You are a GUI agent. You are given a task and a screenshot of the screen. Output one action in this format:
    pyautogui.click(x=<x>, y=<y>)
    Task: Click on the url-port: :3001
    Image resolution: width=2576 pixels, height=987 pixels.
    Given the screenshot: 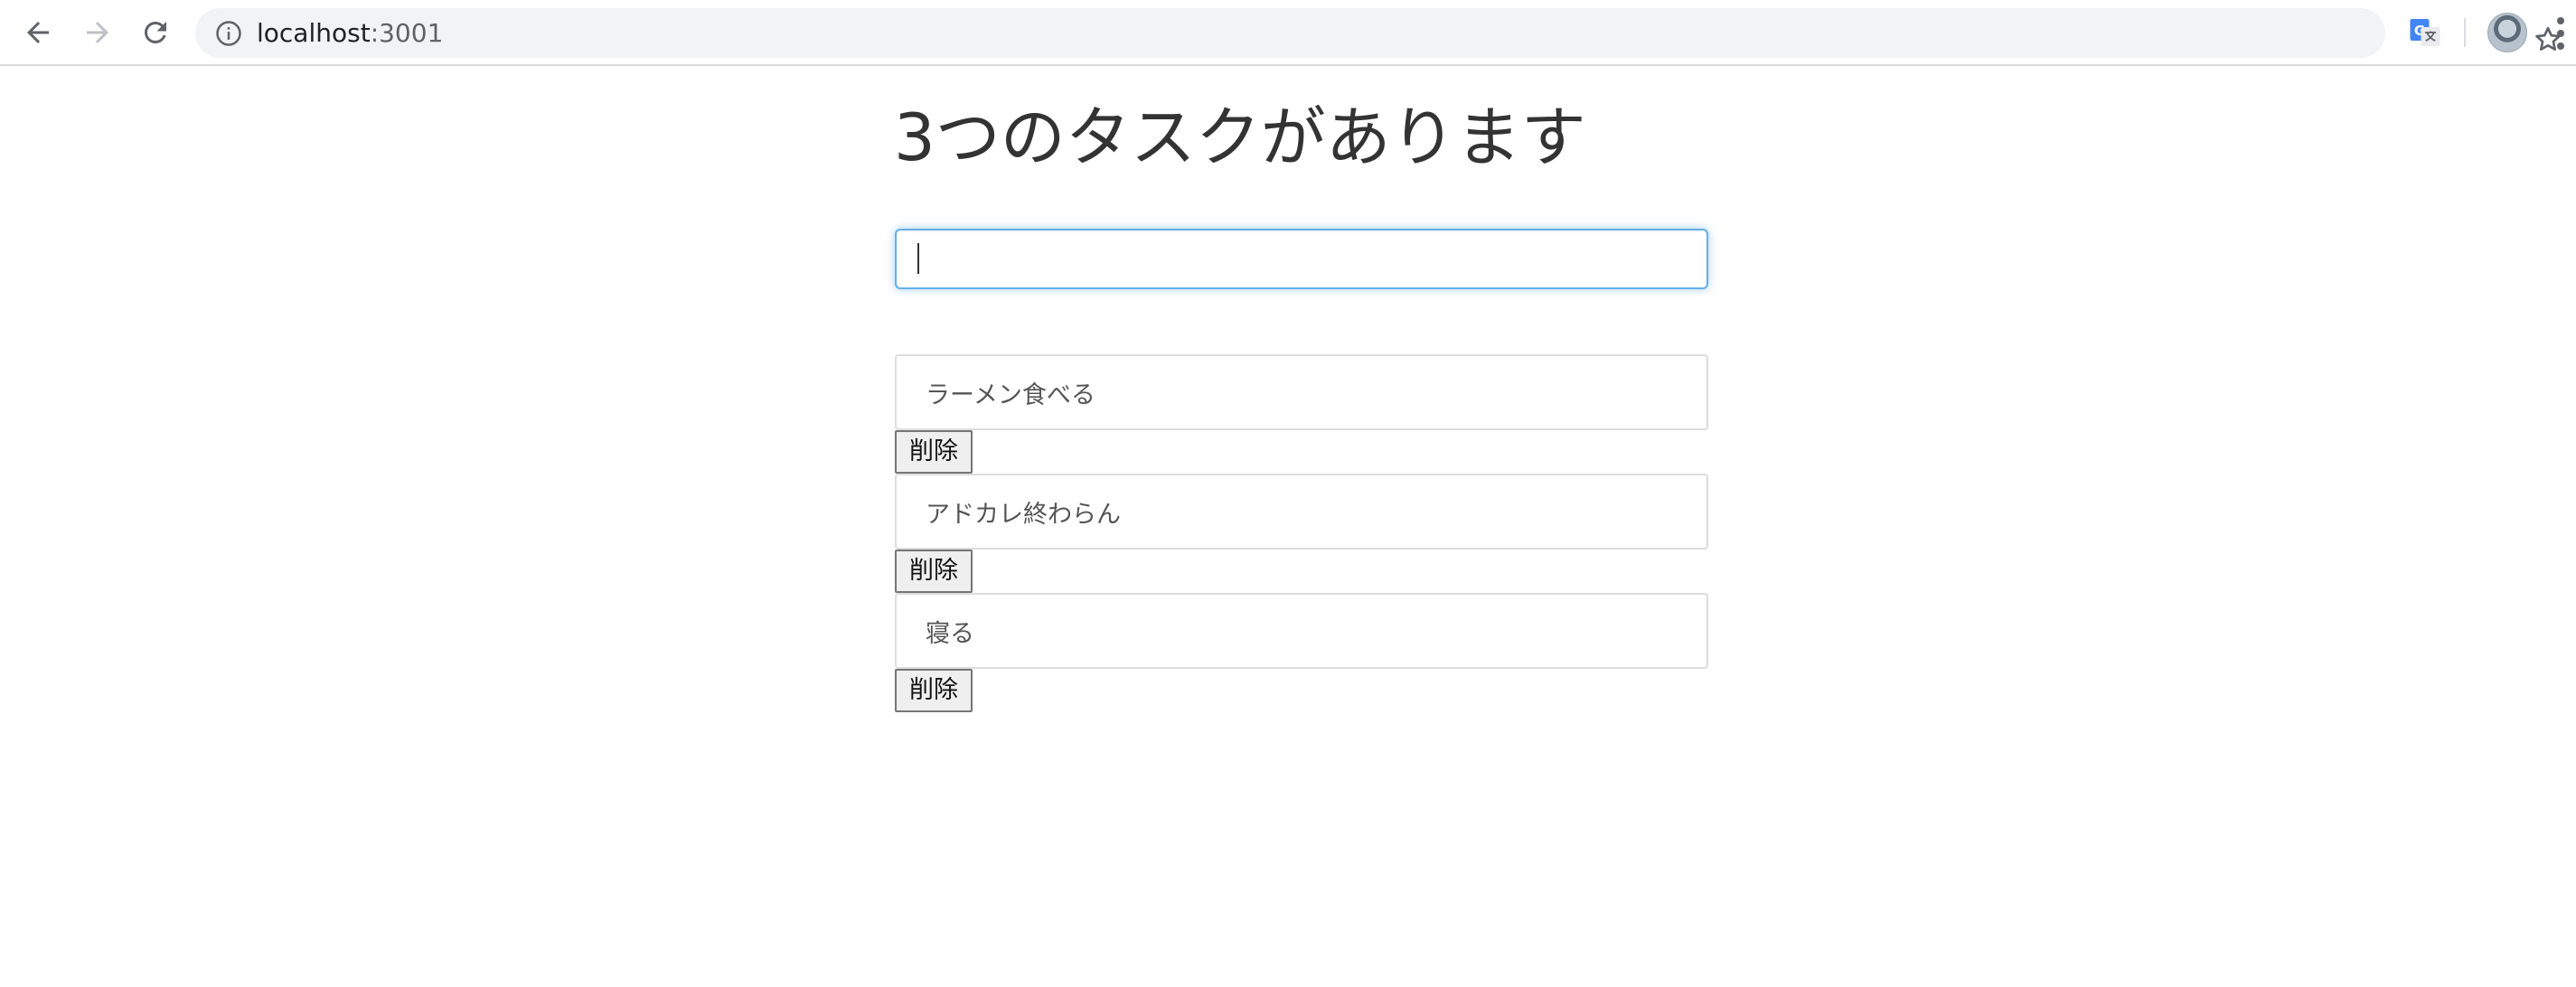 What is the action you would take?
    pyautogui.click(x=407, y=33)
    